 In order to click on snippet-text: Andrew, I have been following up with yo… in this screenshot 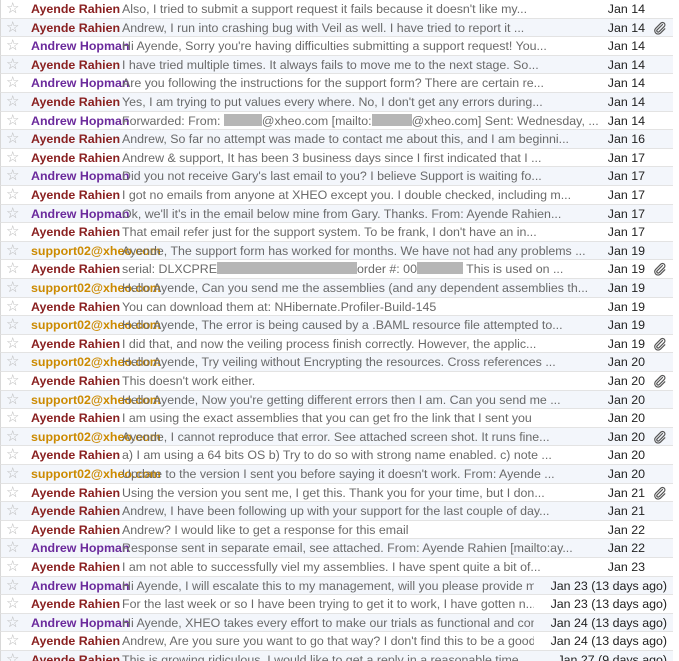, I will do `click(336, 511)`.